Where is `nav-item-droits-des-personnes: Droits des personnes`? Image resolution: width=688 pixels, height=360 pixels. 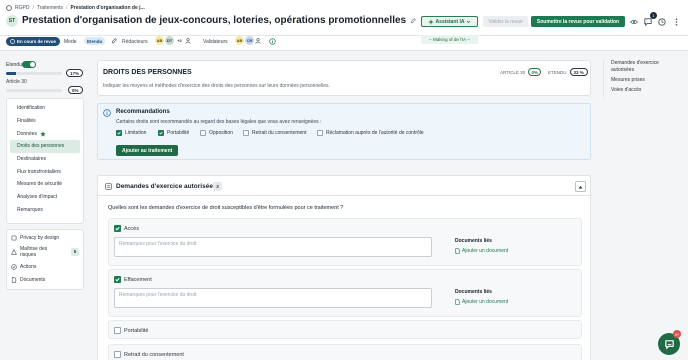
nav-item-droits-des-personnes: Droits des personnes is located at coordinates (45, 146).